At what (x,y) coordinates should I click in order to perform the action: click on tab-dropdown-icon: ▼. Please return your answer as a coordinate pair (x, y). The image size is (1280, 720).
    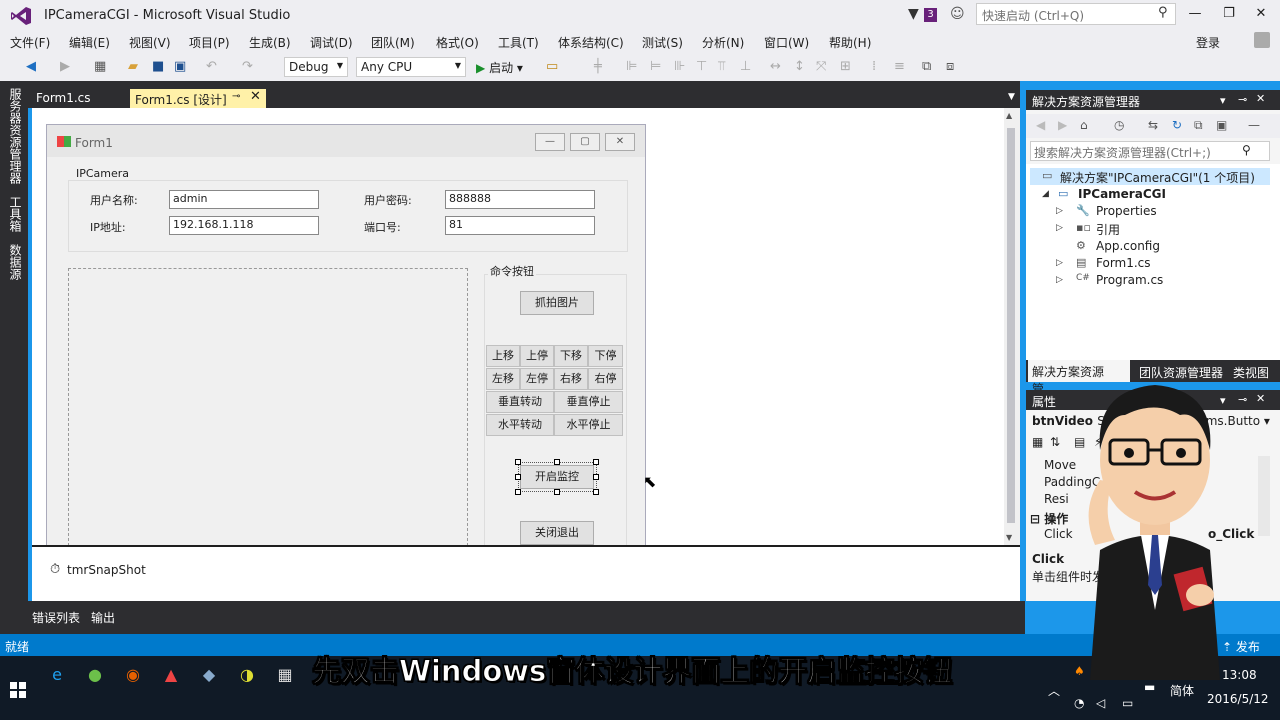
    Looking at the image, I should click on (1011, 97).